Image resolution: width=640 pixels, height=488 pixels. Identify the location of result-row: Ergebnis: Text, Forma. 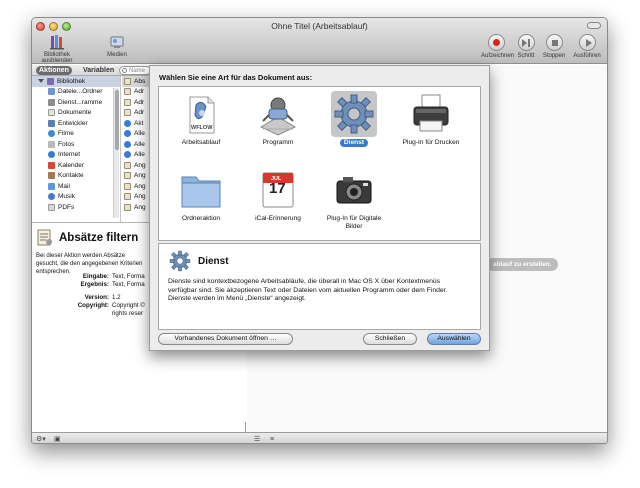
(90, 284).